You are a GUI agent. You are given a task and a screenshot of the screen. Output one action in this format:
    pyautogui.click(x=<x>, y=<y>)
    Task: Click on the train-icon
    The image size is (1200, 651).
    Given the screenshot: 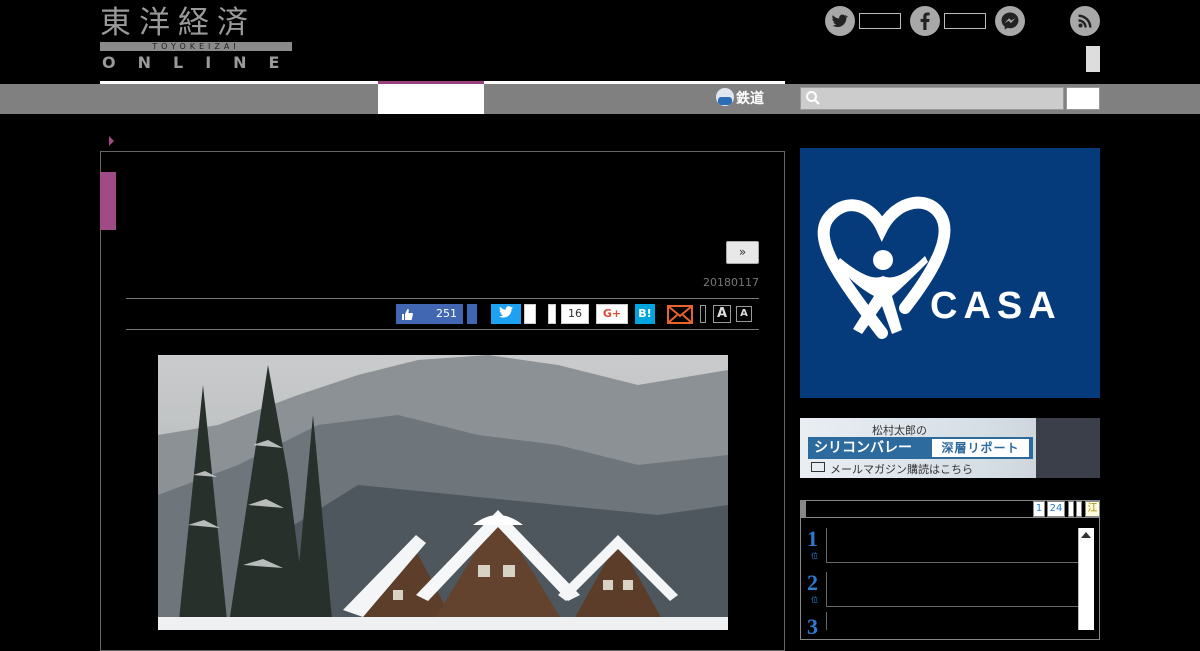 What is the action you would take?
    pyautogui.click(x=725, y=97)
    